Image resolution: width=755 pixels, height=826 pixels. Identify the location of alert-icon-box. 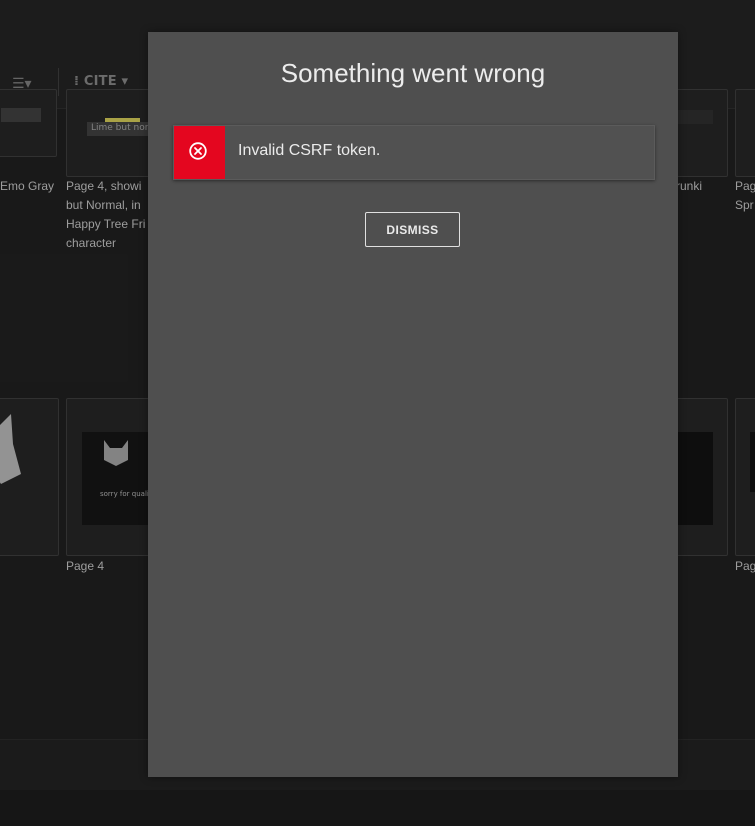
(199, 152).